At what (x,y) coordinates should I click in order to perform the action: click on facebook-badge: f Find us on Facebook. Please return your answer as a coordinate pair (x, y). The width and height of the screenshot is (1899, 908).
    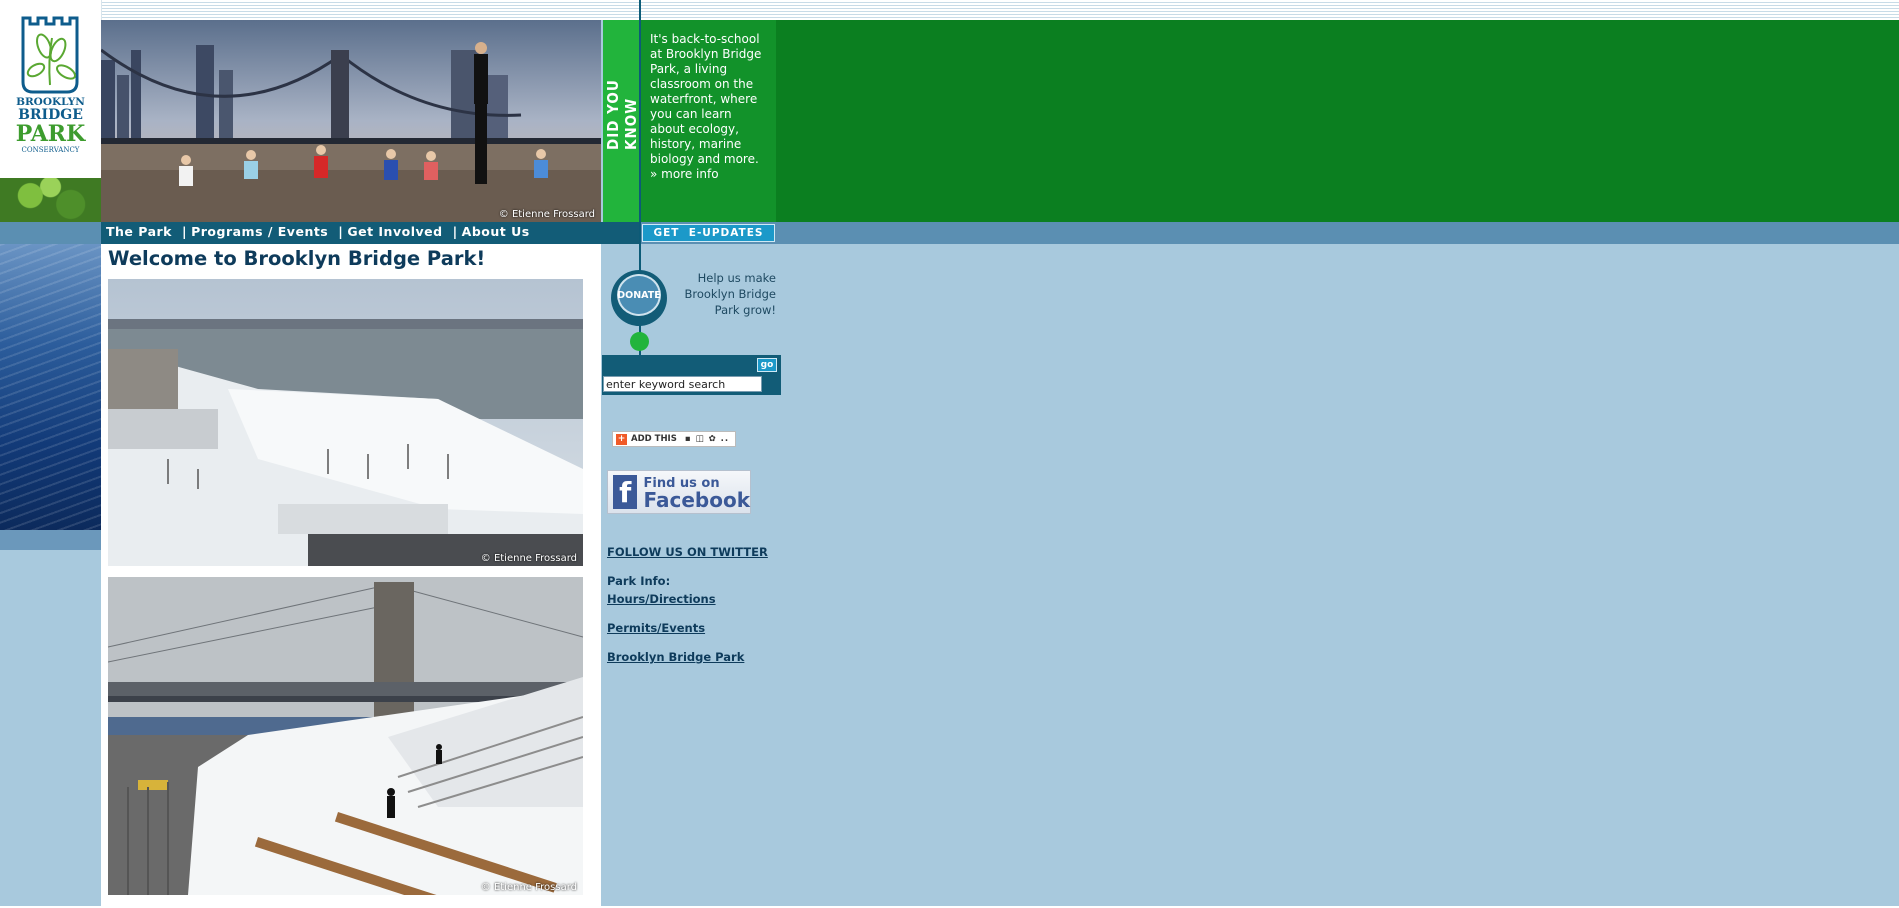
    Looking at the image, I should click on (679, 492).